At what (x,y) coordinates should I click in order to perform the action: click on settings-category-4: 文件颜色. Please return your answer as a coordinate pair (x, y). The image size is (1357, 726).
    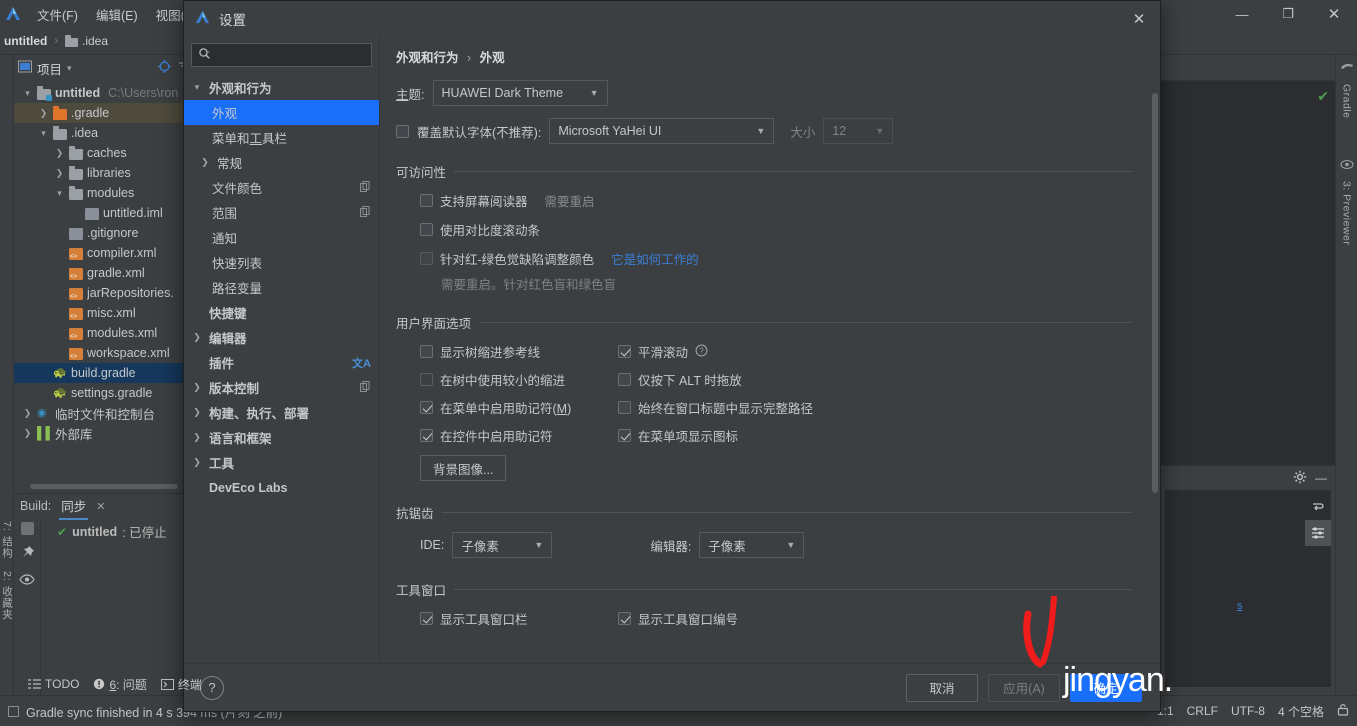
    Looking at the image, I should click on (281, 187).